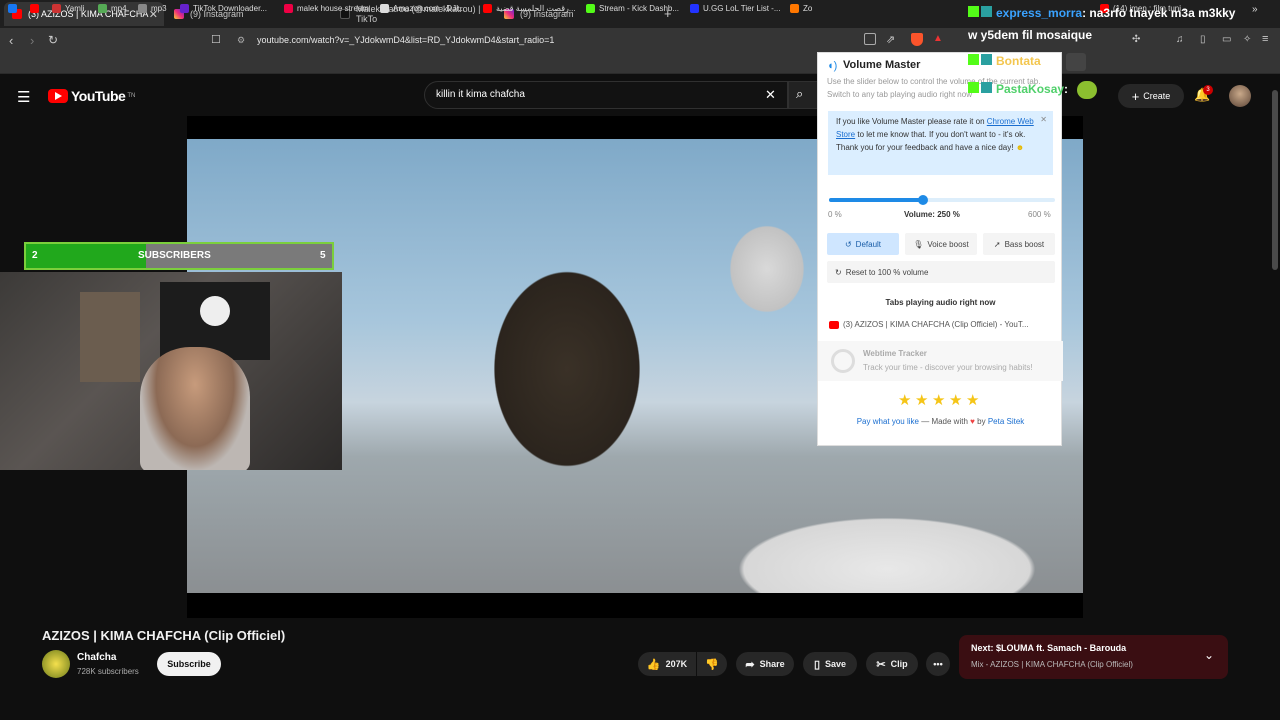 The image size is (1280, 720). I want to click on share-page-icon: ⇗, so click(890, 39).